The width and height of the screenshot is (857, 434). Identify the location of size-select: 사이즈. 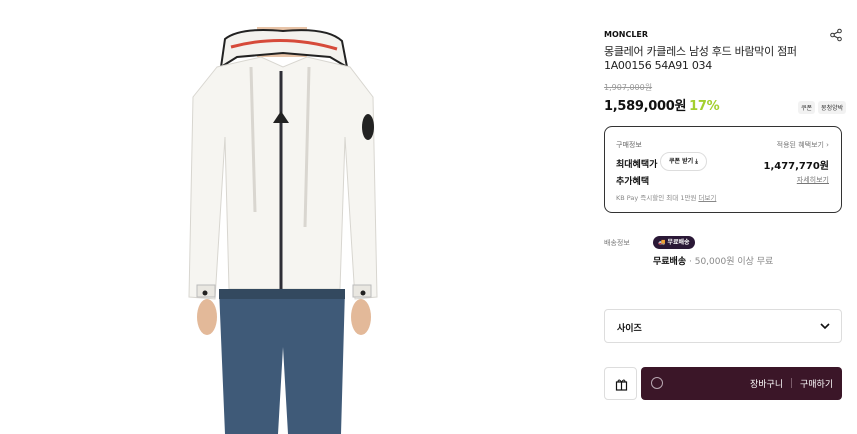
(723, 326).